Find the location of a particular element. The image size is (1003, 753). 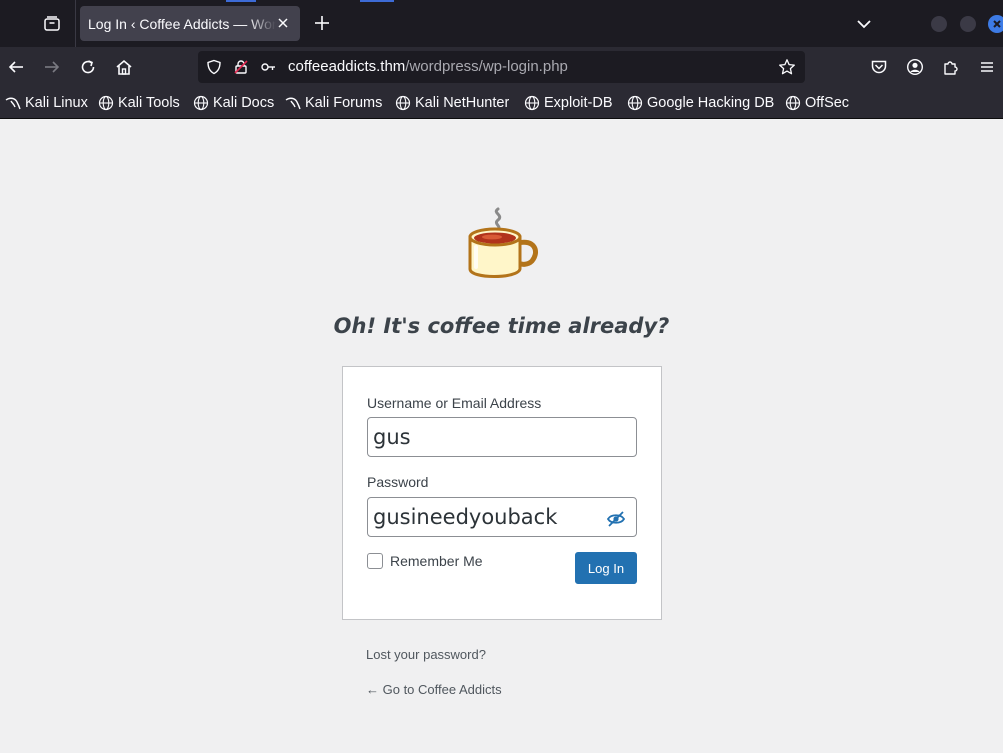

bookmark-kali-docs: Kali Docs is located at coordinates (233, 102).